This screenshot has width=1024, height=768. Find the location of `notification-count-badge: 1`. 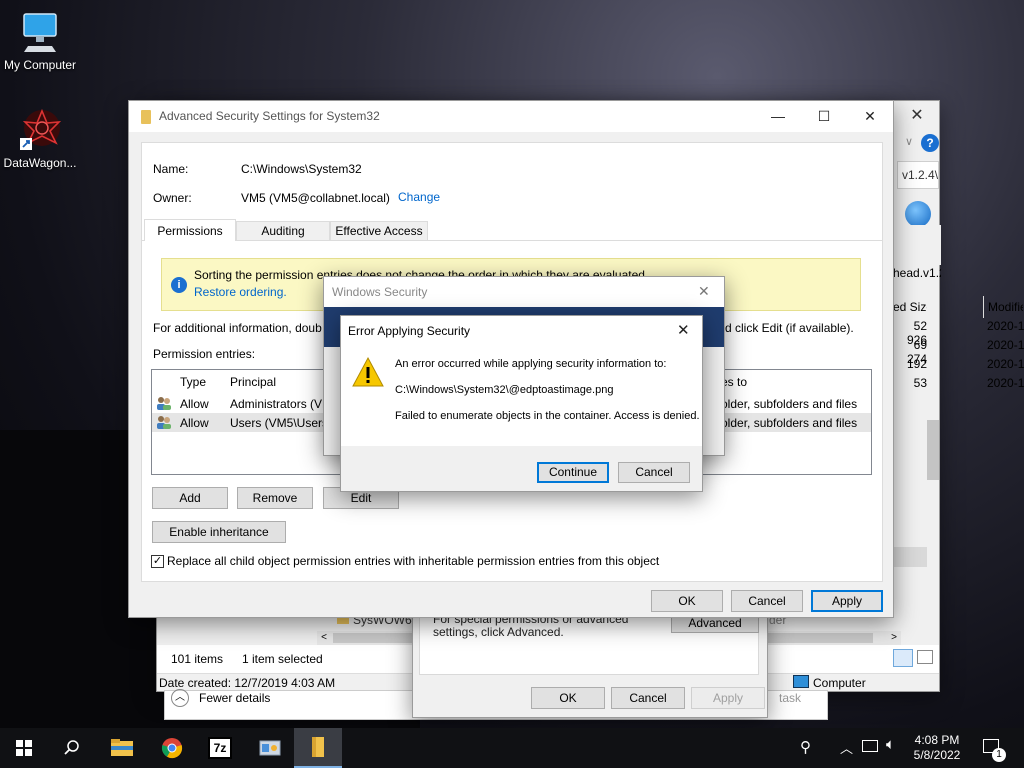

notification-count-badge: 1 is located at coordinates (999, 755).